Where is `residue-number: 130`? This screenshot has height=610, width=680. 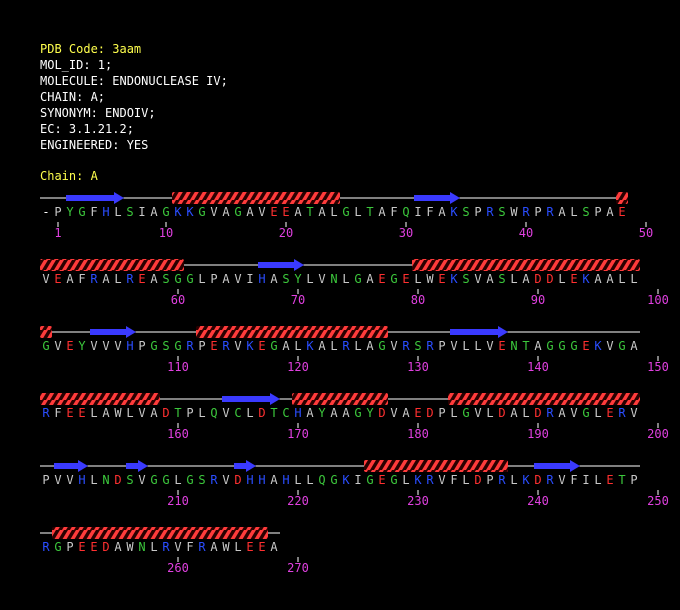
residue-number: 130 is located at coordinates (418, 367).